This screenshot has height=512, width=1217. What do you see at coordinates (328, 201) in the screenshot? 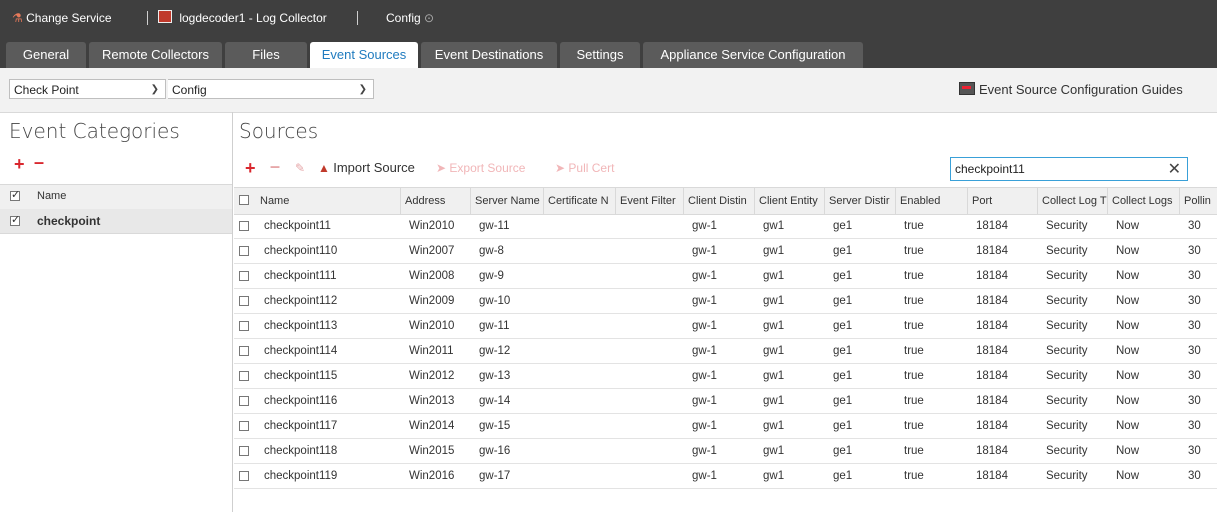
I see `column-header-name: Name` at bounding box center [328, 201].